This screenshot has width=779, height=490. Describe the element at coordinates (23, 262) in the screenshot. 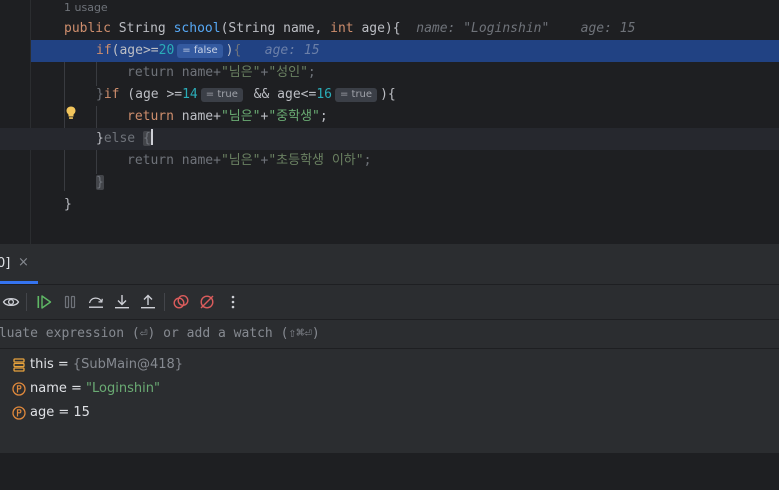

I see `close-icon: ×` at that location.